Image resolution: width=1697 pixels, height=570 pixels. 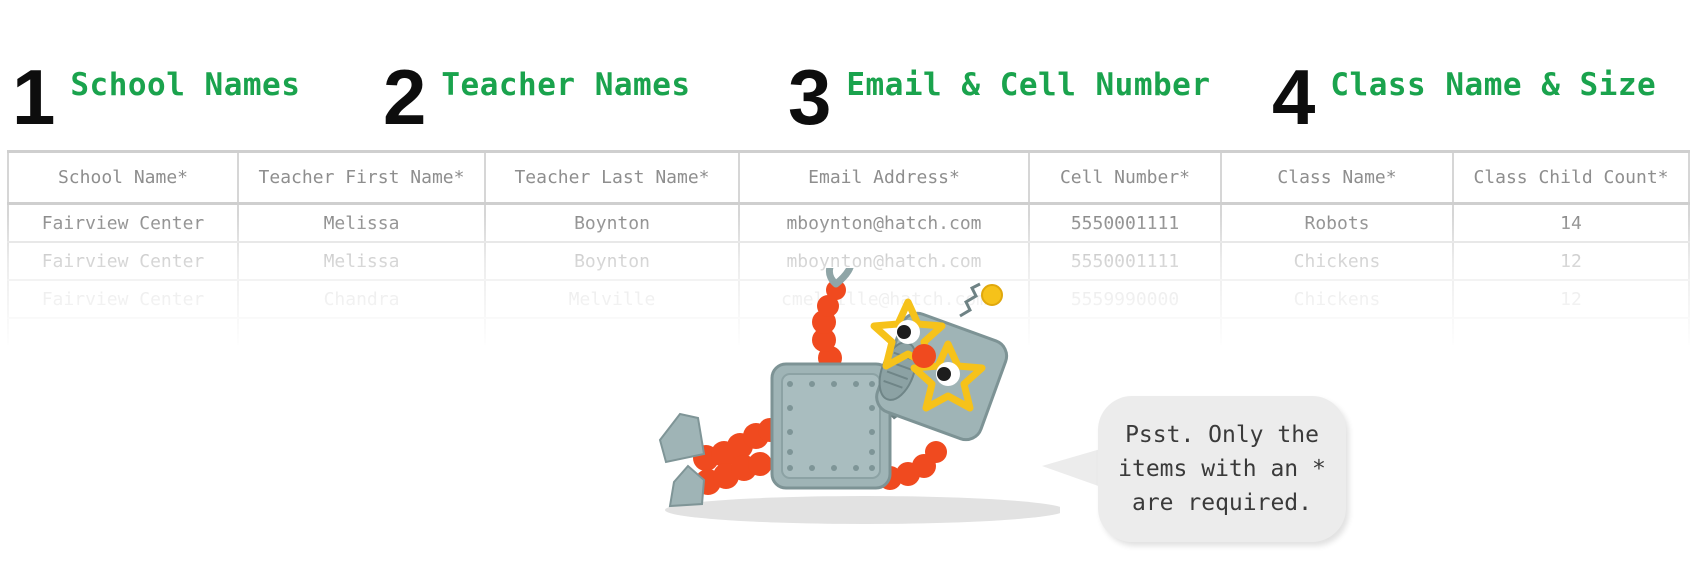 I want to click on table-cell: Chandra, so click(x=362, y=299).